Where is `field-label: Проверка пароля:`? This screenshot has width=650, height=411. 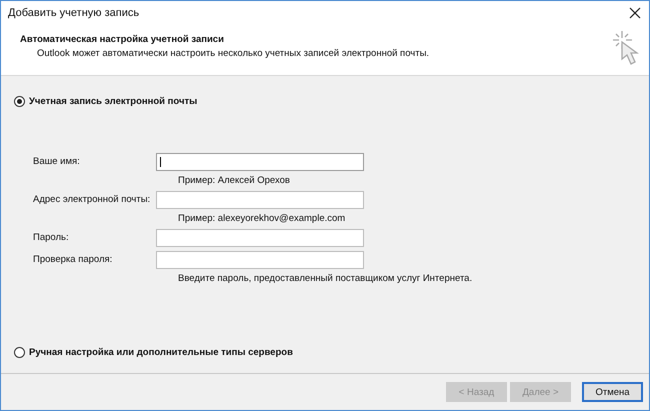 field-label: Проверка пароля: is located at coordinates (73, 260).